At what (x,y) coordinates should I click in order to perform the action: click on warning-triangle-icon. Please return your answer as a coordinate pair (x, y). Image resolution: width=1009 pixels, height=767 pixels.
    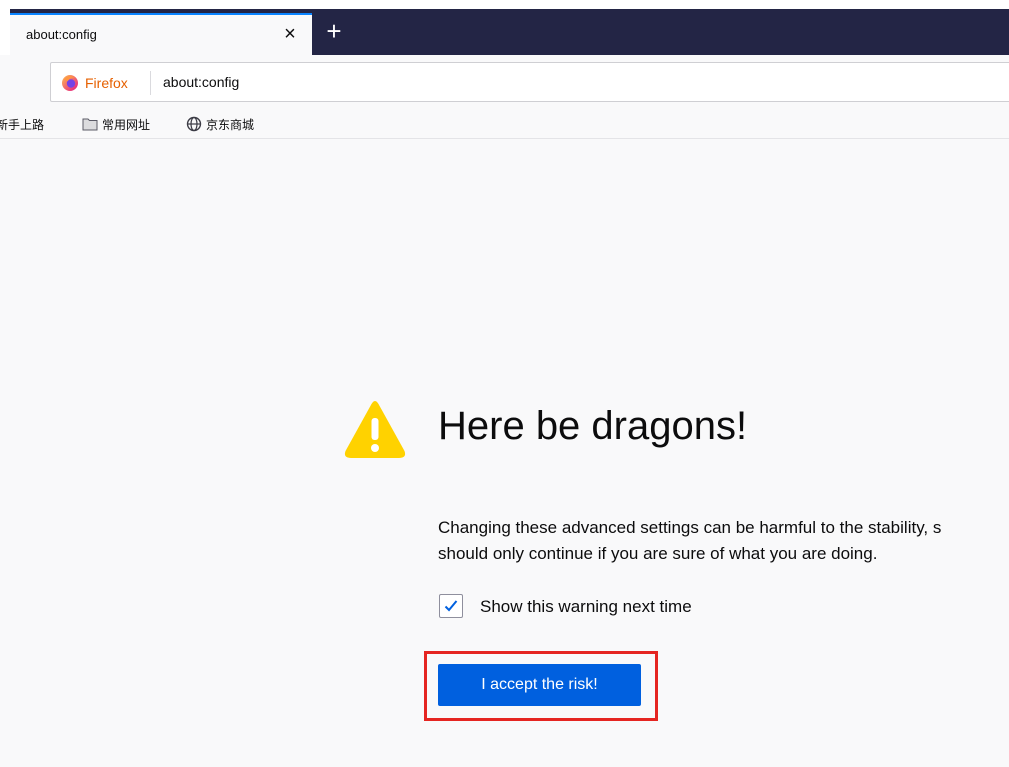
    Looking at the image, I should click on (375, 429).